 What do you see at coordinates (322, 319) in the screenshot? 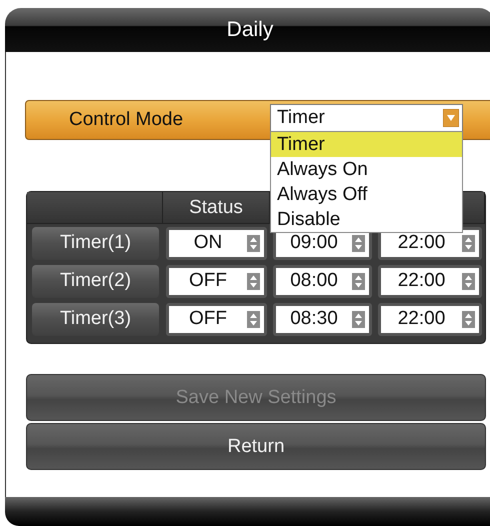
I see `time-spinbox: 08:30` at bounding box center [322, 319].